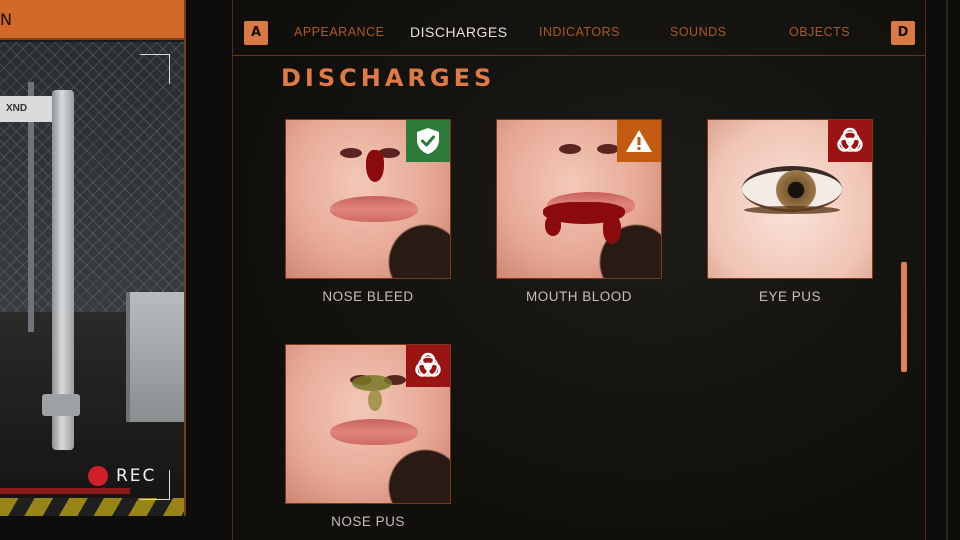 The height and width of the screenshot is (540, 960). I want to click on scanner-pole-base, so click(61, 405).